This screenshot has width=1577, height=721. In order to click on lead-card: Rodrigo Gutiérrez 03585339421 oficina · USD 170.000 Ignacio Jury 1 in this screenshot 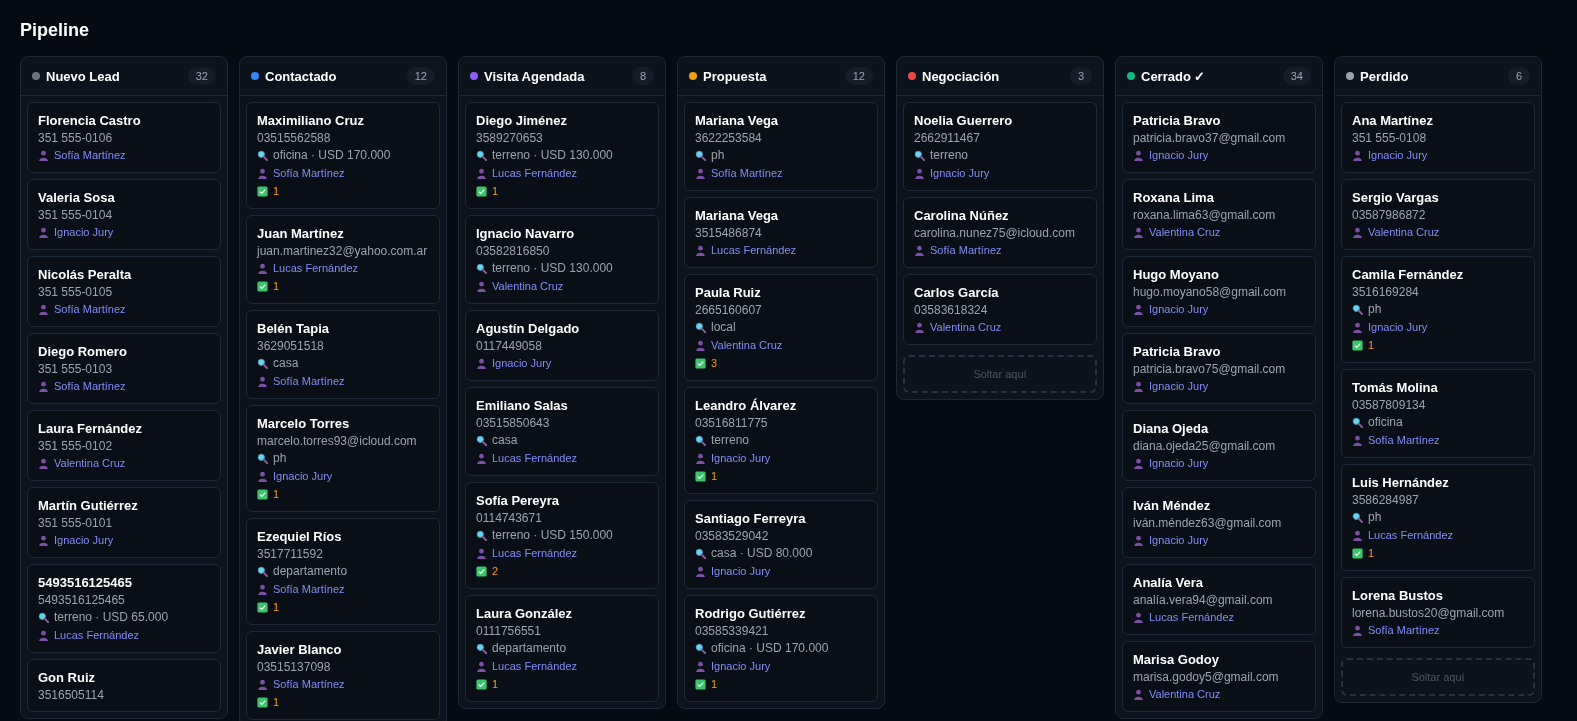, I will do `click(781, 648)`.